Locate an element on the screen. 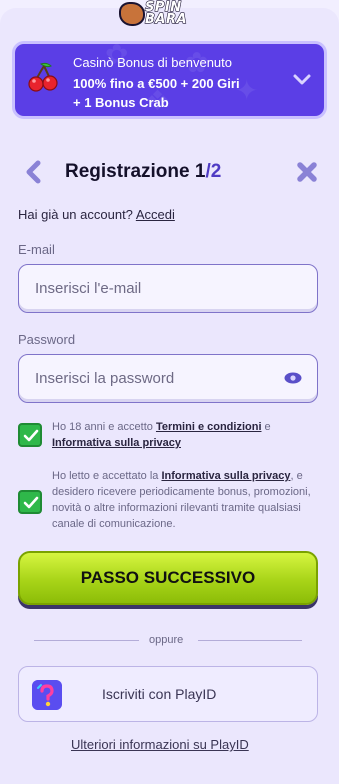 This screenshot has width=339, height=784. login-link: Accedi is located at coordinates (155, 214).